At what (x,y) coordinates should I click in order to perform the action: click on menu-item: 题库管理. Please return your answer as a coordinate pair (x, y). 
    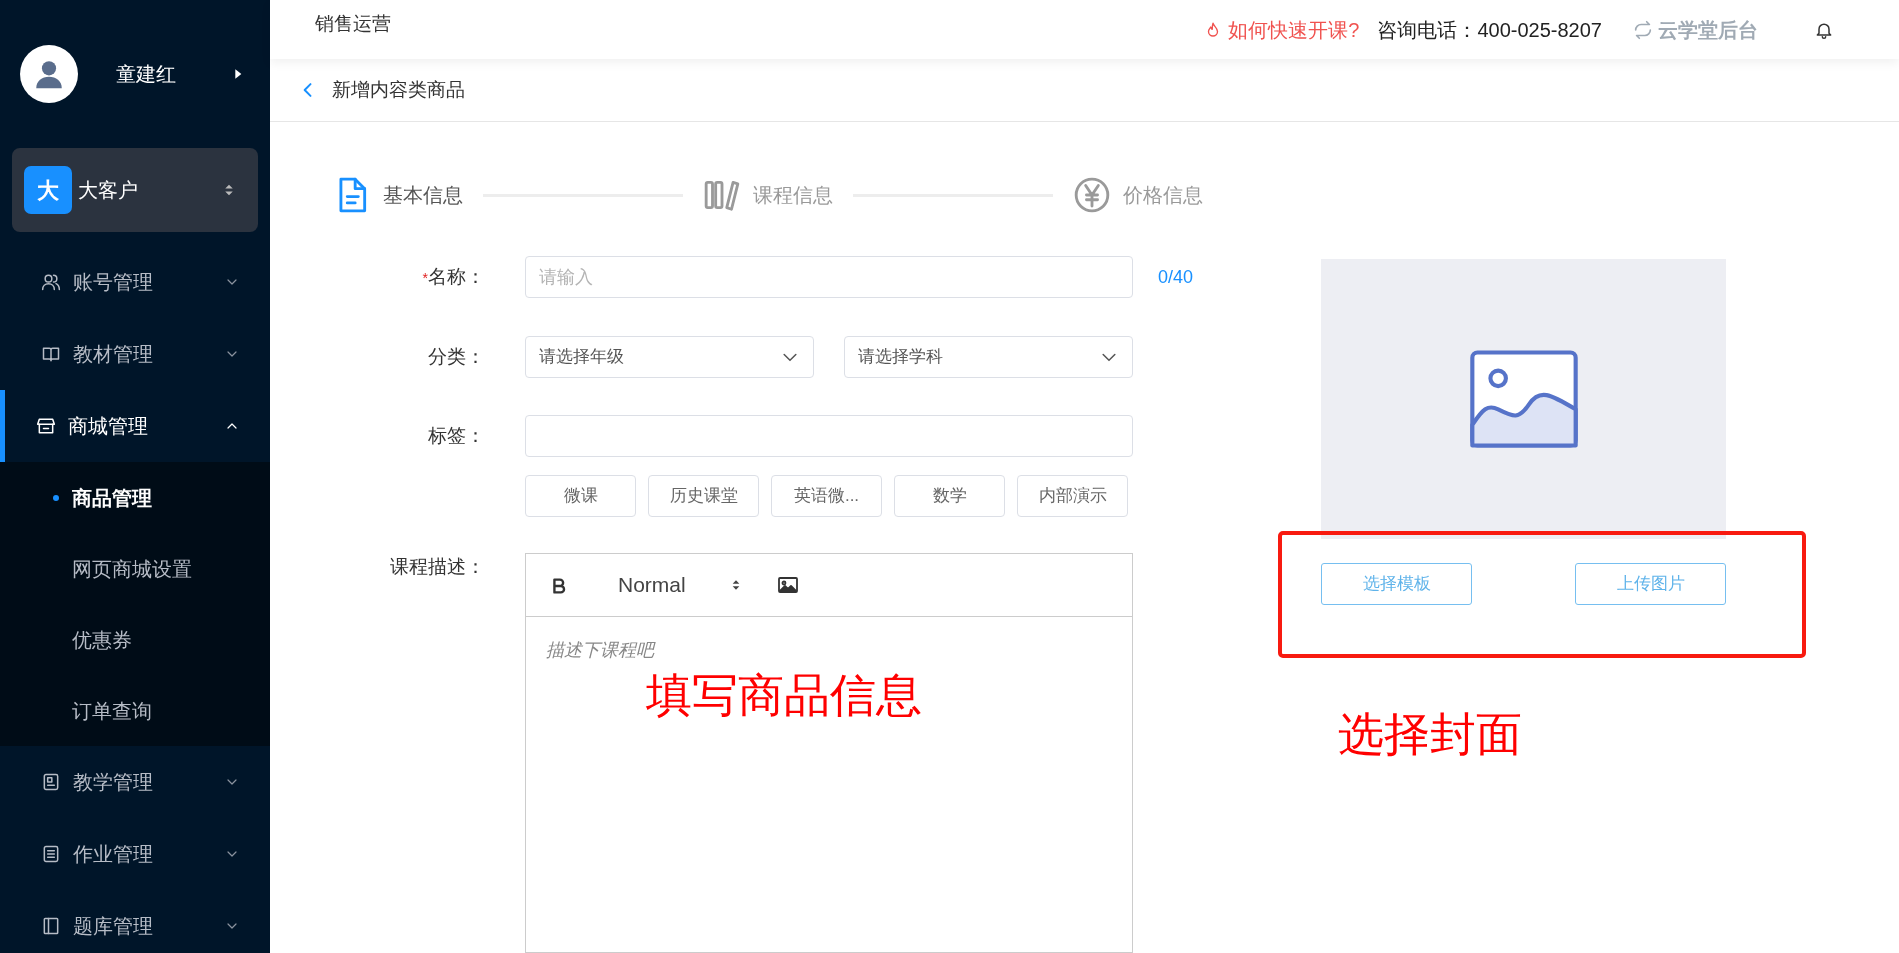
    Looking at the image, I should click on (135, 921).